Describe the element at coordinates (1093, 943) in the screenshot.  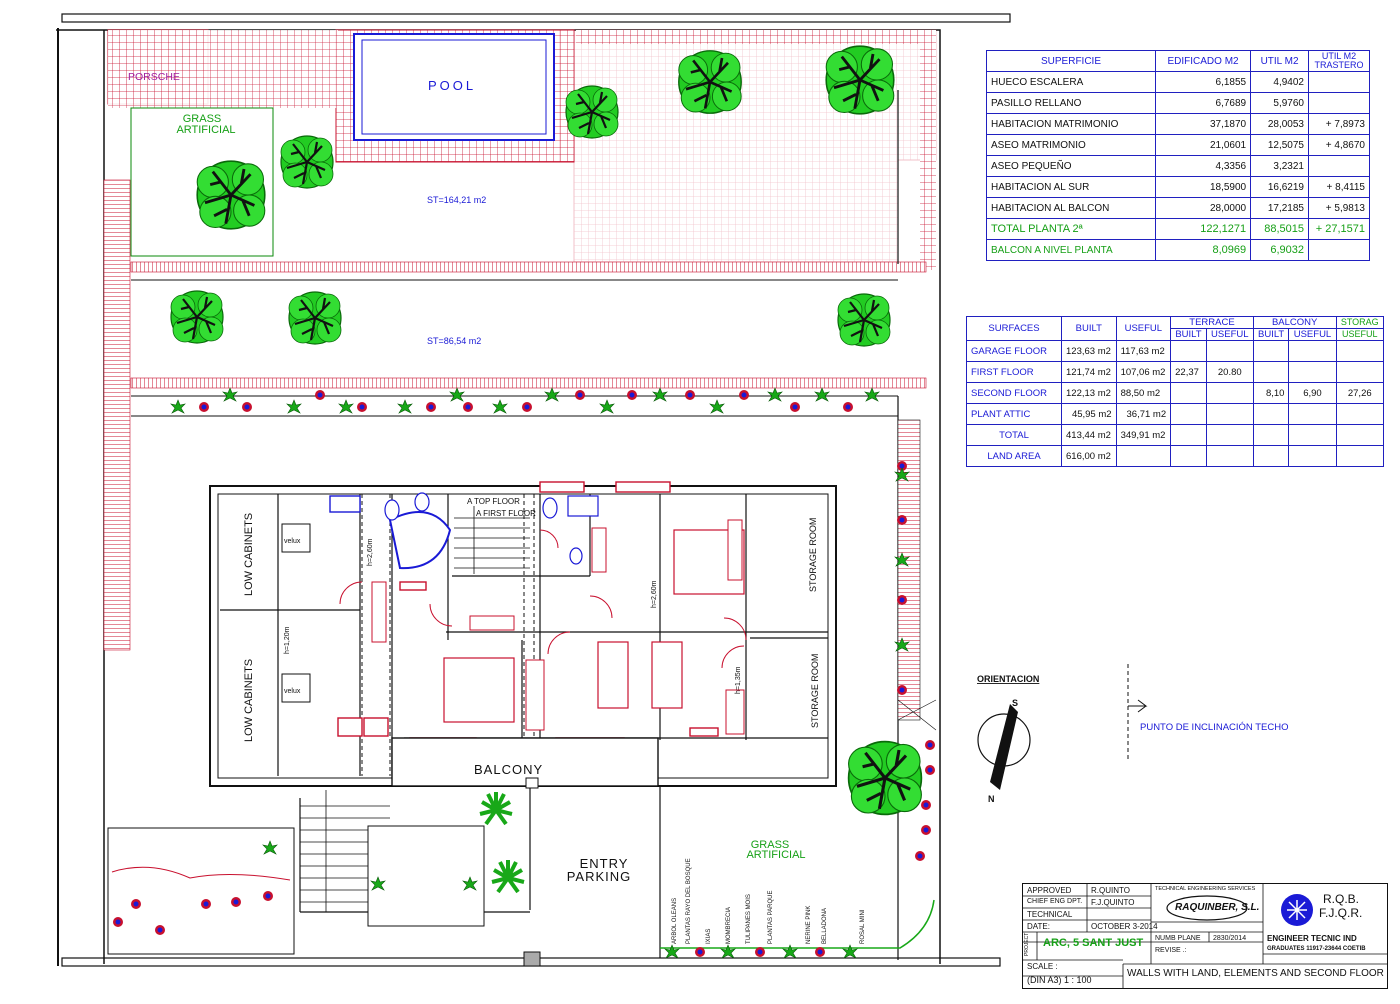
I see `project-name: ARC, 5 SANT JUST` at that location.